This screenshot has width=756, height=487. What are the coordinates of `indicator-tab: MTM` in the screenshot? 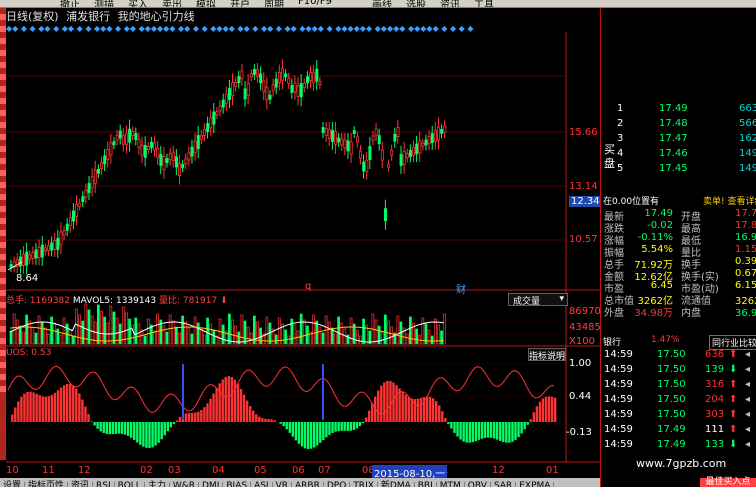 It's located at (451, 484).